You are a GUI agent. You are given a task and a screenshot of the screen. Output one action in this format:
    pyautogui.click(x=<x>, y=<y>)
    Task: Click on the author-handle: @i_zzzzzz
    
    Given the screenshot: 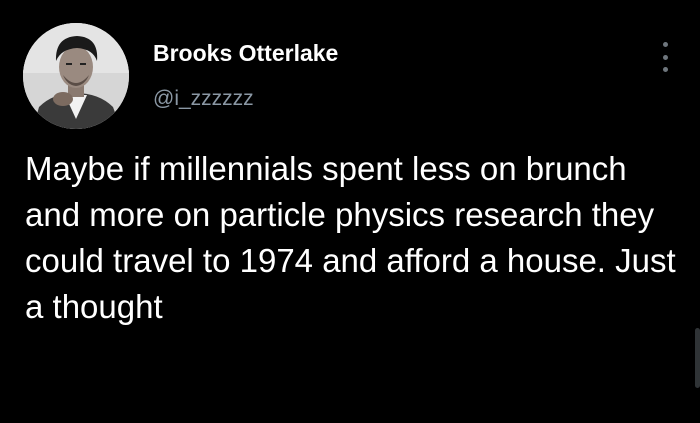 What is the action you would take?
    pyautogui.click(x=245, y=99)
    